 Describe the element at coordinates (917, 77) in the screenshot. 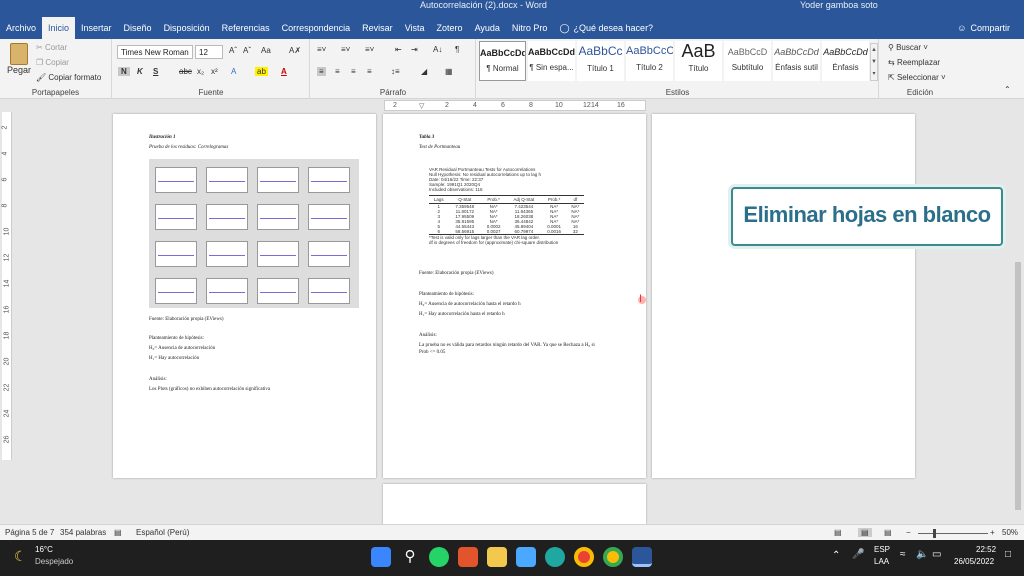

I see `select-button: ⇱ Seleccionar ˅` at that location.